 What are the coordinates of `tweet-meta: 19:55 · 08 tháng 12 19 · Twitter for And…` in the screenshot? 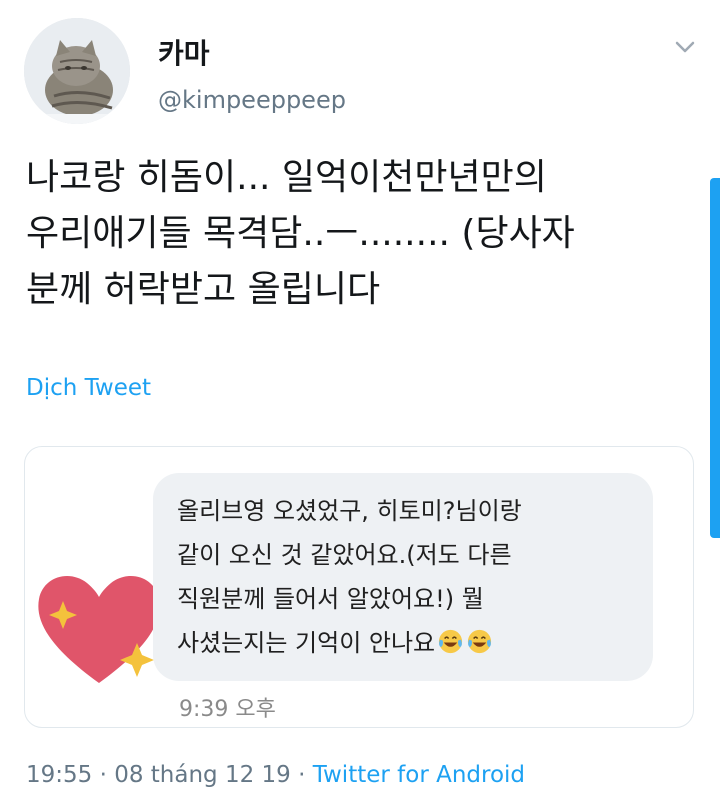 It's located at (275, 775).